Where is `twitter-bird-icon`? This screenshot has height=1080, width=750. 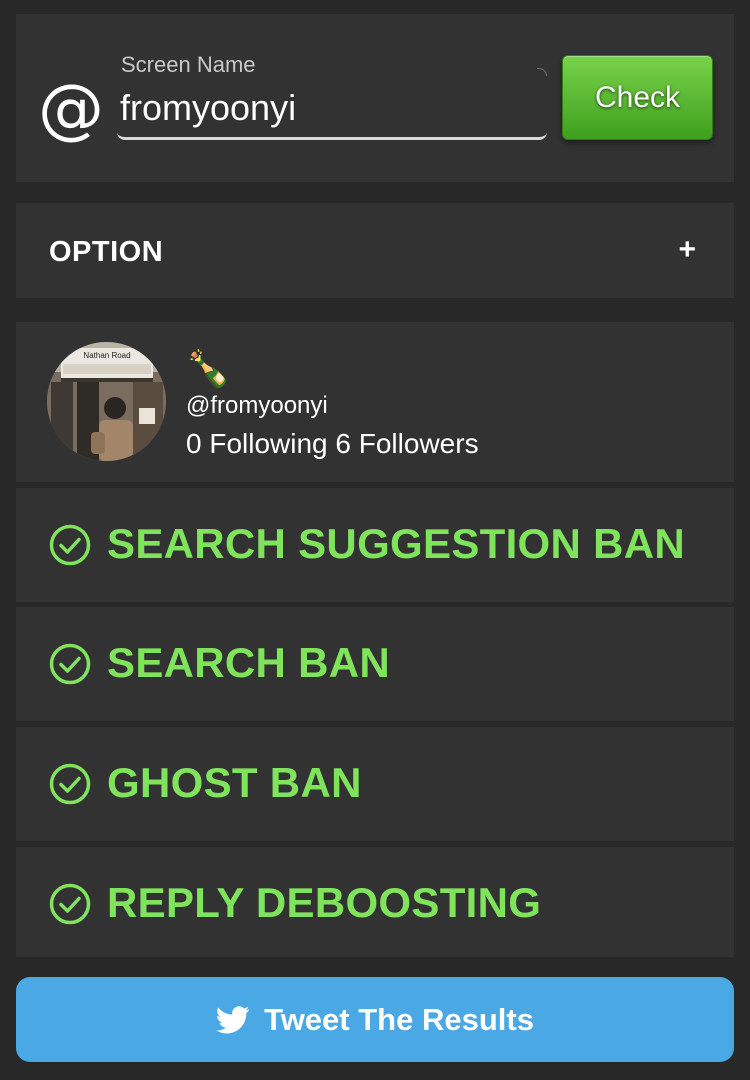
twitter-bird-icon is located at coordinates (233, 1019).